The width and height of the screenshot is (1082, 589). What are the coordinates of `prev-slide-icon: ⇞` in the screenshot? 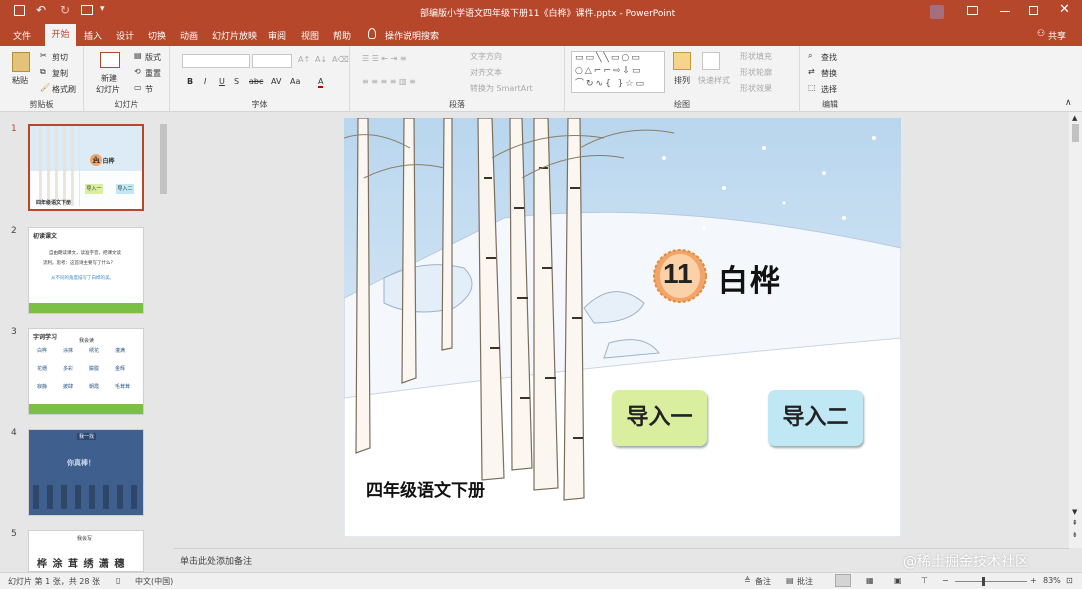 It's located at (1075, 523).